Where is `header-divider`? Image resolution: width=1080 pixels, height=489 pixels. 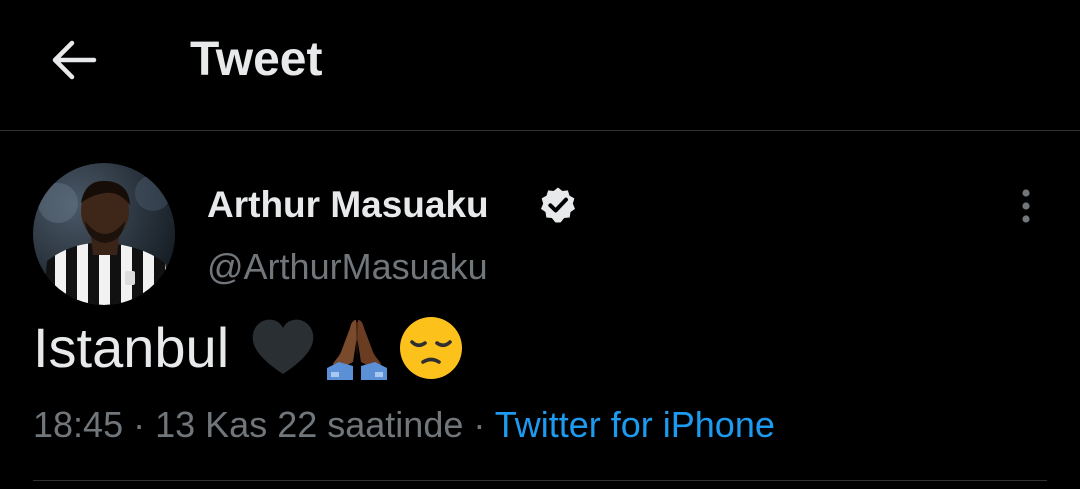
header-divider is located at coordinates (540, 130).